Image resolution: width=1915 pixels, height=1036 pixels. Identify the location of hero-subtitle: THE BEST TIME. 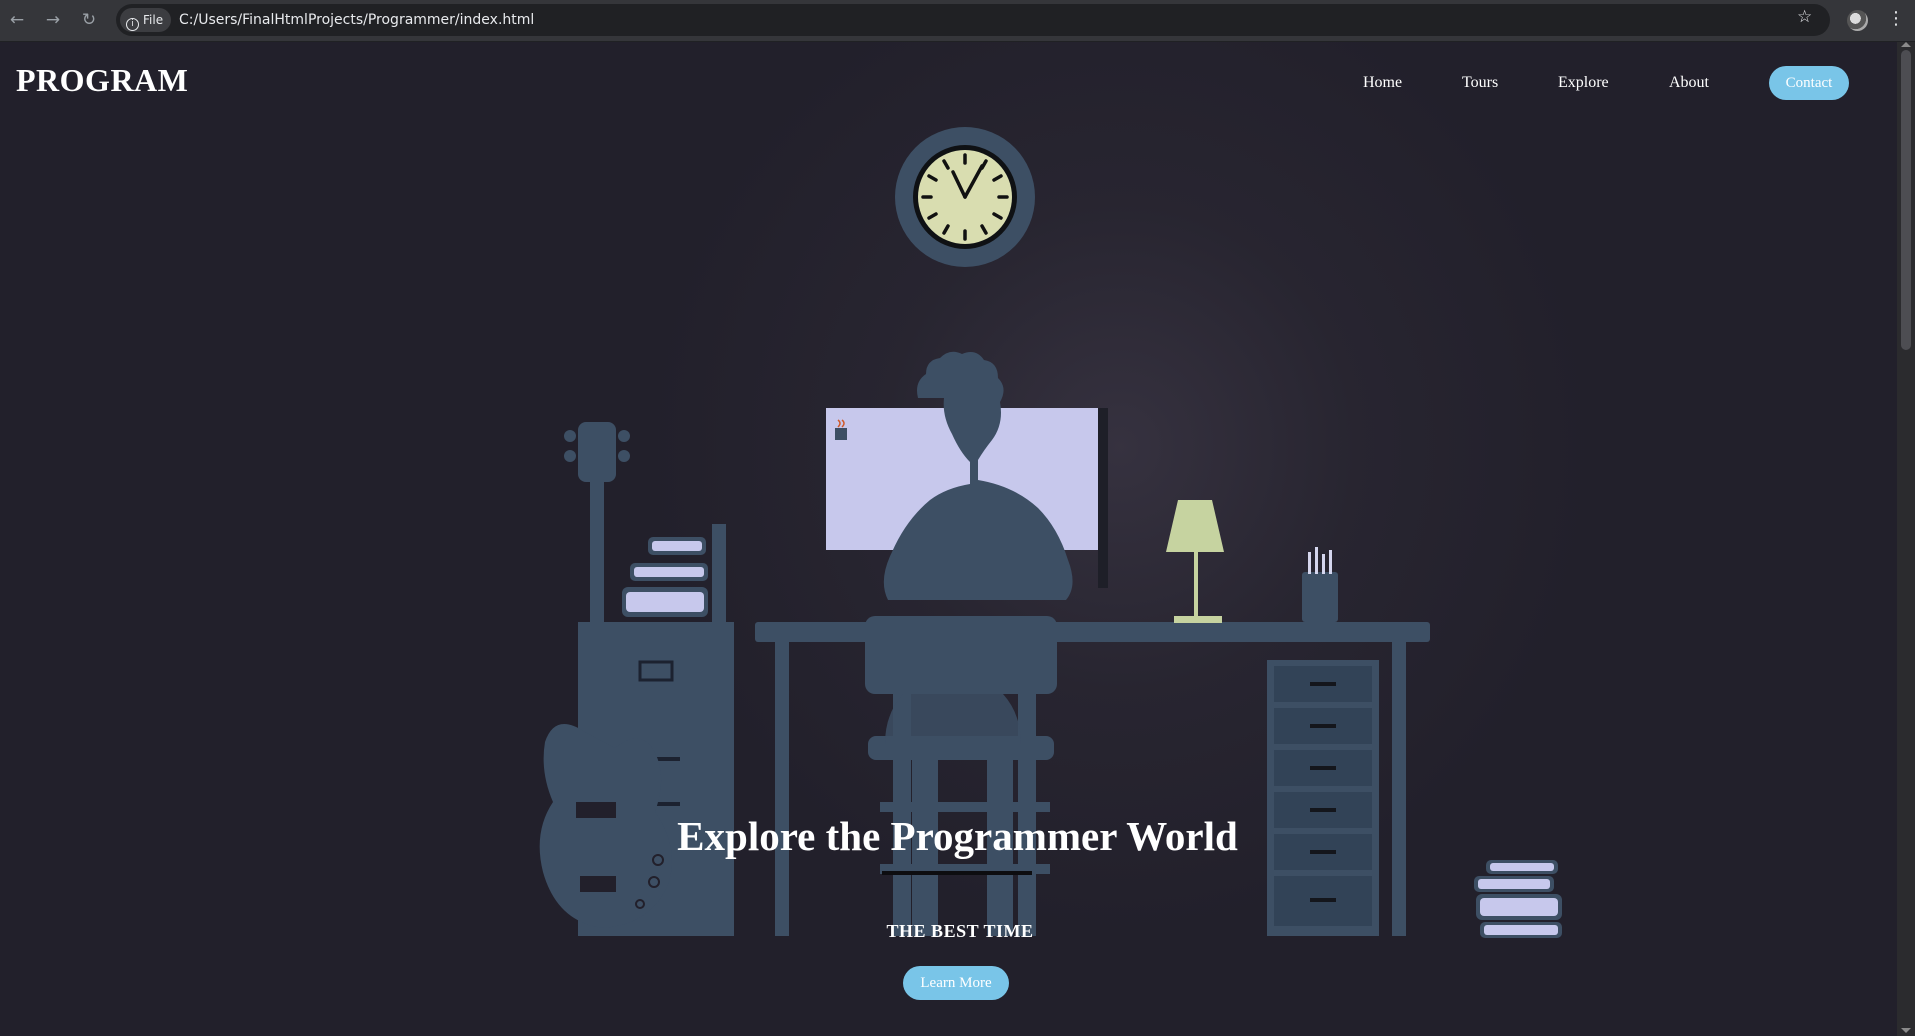
(960, 931).